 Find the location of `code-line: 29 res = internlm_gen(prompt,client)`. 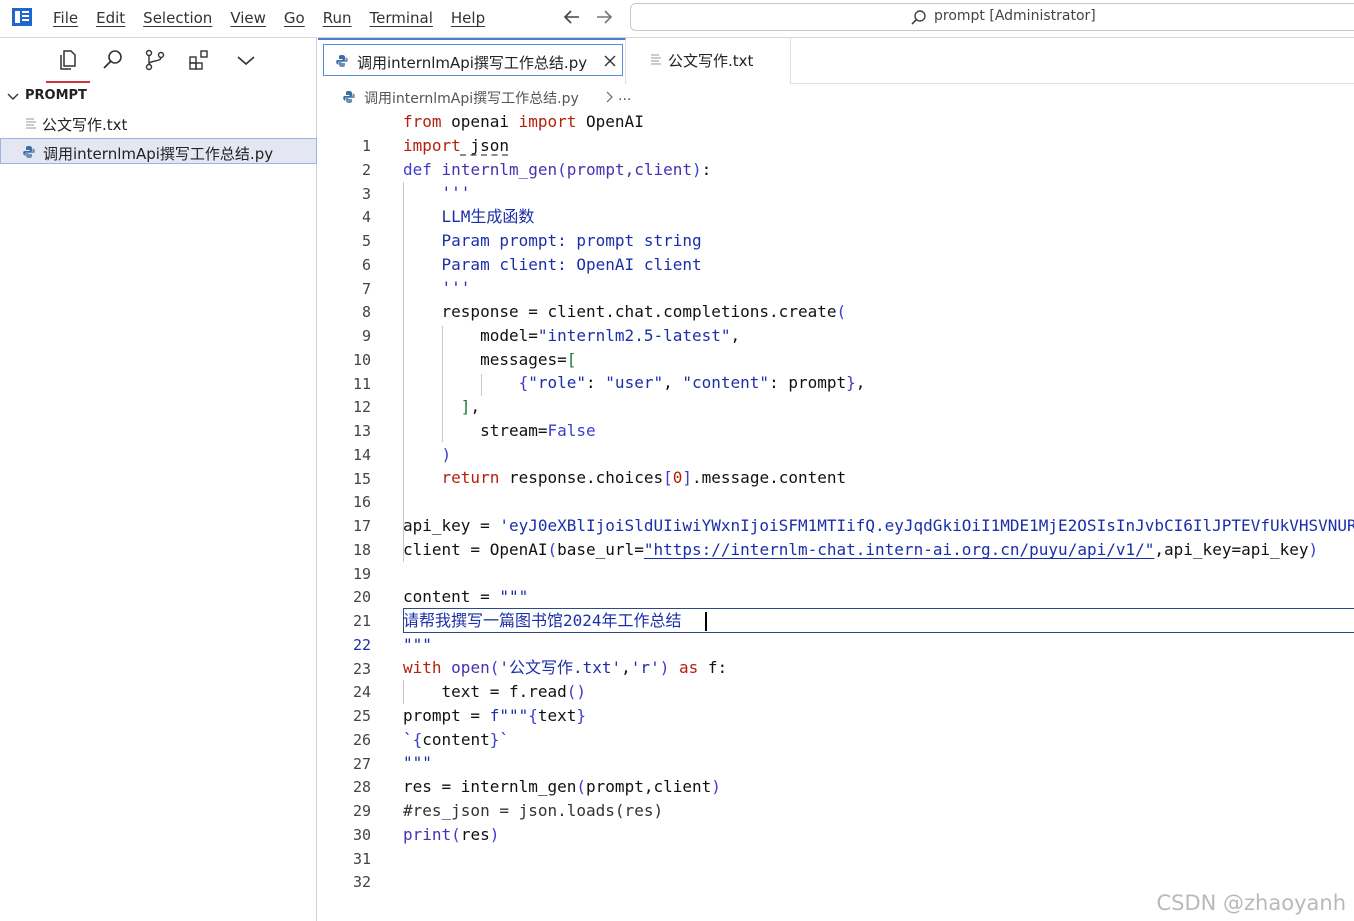

code-line: 29 res = internlm_gen(prompt,client) is located at coordinates (836, 797).